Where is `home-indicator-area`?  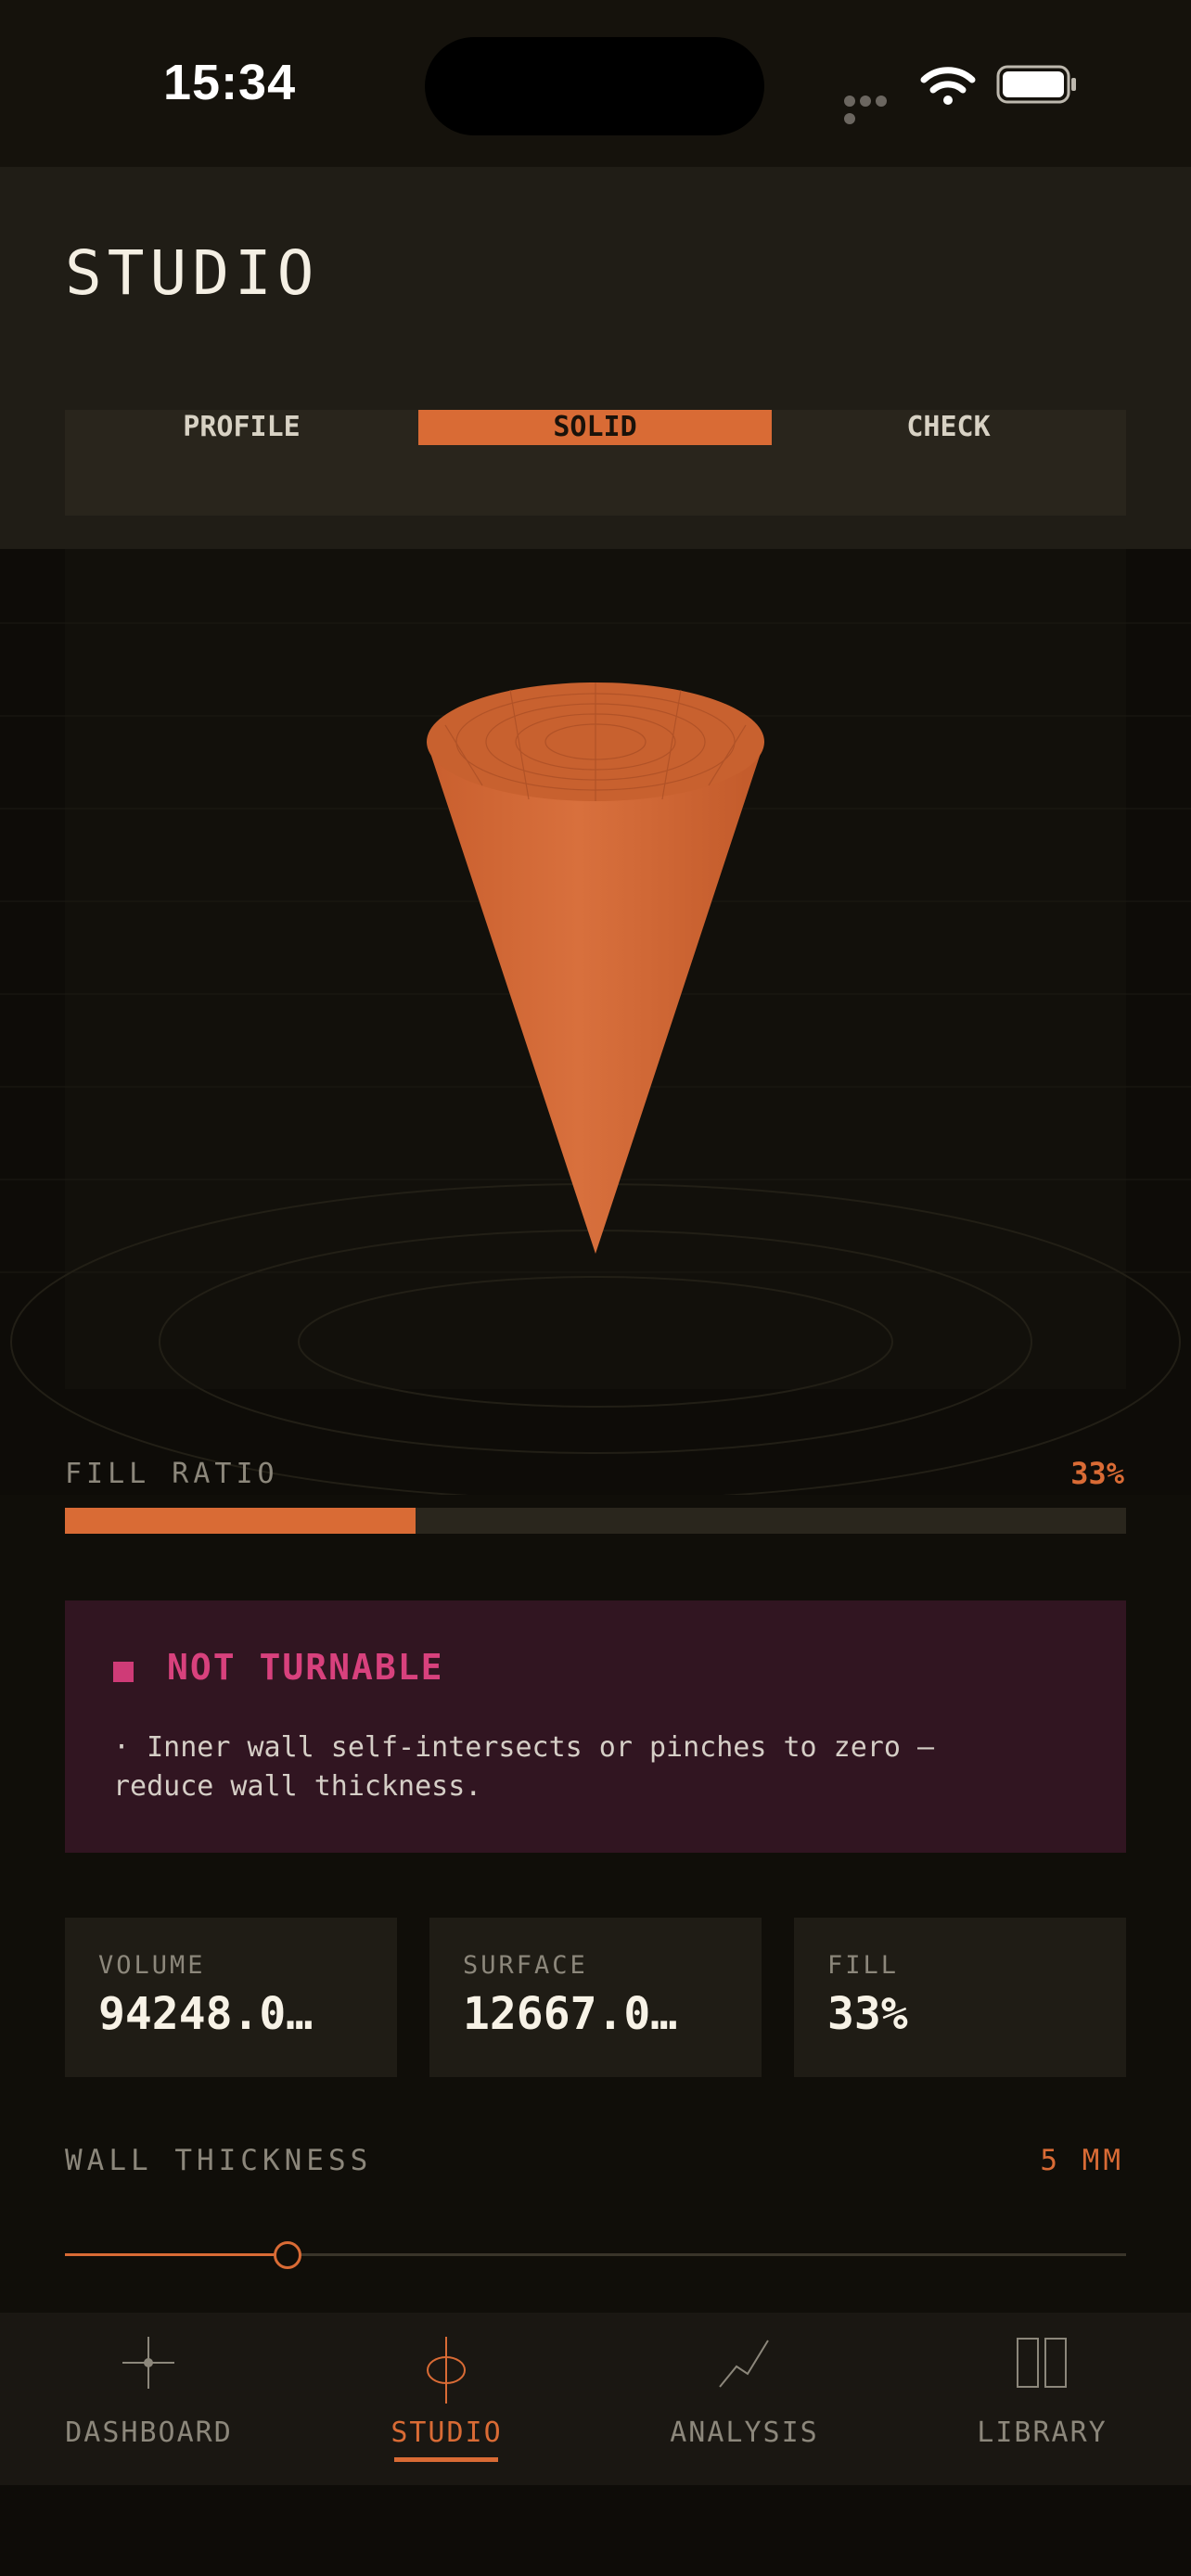
home-indicator-area is located at coordinates (595, 2530).